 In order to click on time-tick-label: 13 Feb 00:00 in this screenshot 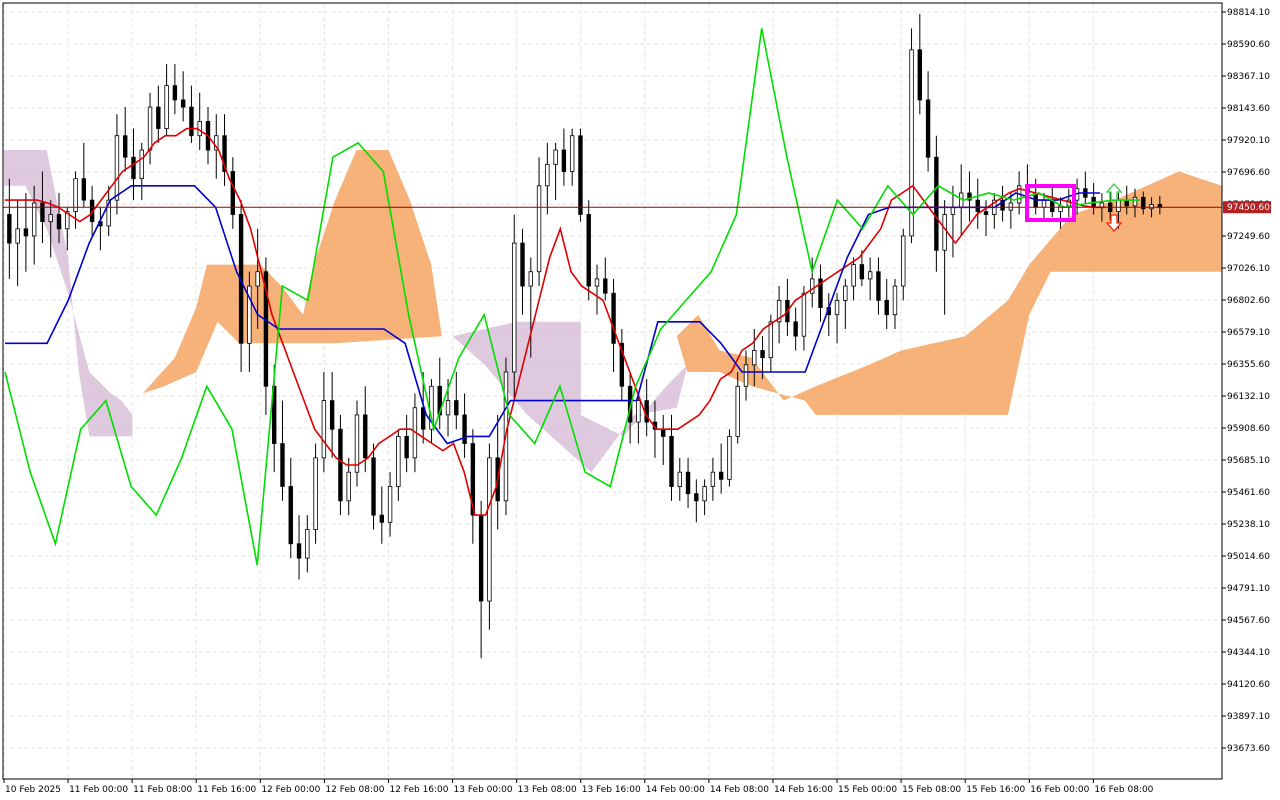, I will do `click(483, 790)`.